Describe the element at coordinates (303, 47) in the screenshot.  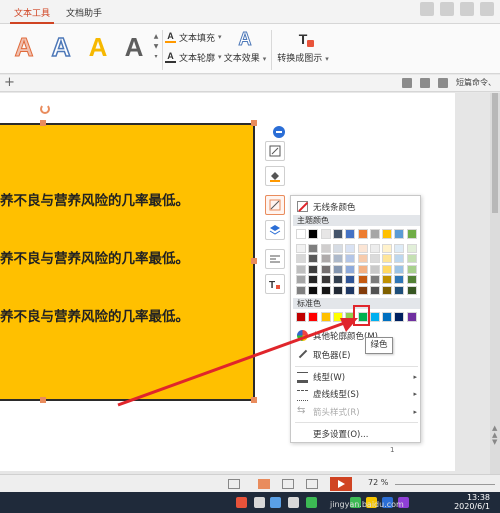
I see `convert-to-picture-button: T 转换成图示 ▾` at that location.